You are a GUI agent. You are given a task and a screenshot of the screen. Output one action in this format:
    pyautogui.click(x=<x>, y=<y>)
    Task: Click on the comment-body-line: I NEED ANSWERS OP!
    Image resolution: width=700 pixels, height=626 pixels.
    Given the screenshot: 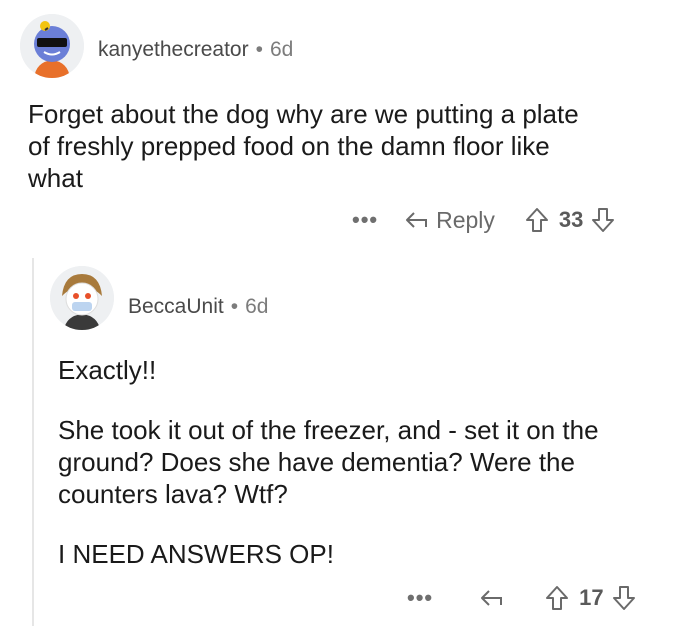 What is the action you would take?
    pyautogui.click(x=196, y=554)
    